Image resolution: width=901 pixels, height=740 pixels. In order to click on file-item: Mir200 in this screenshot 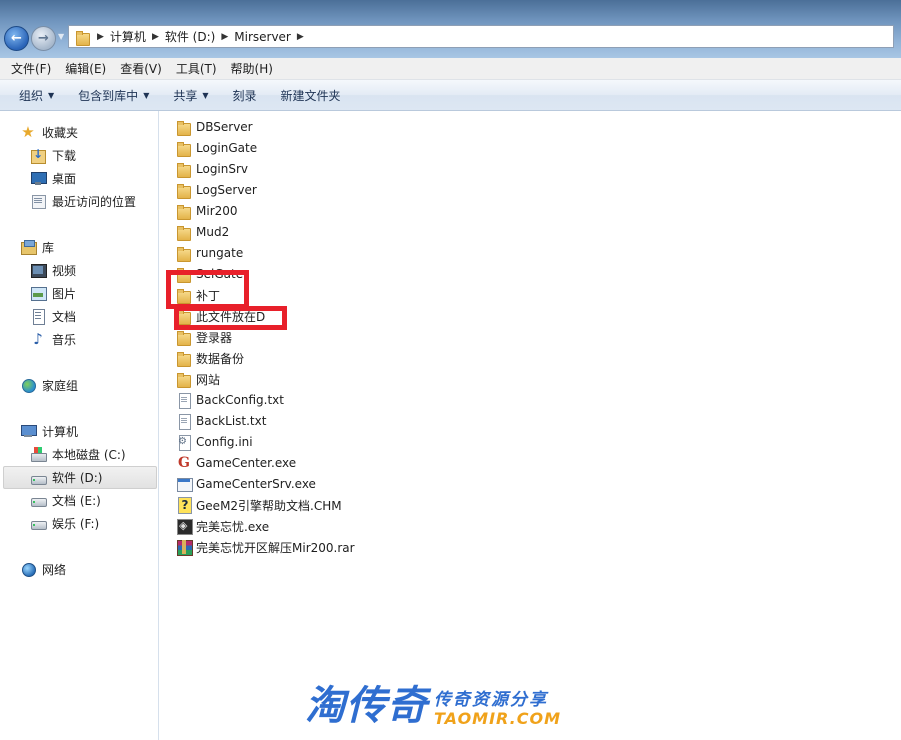, I will do `click(207, 211)`.